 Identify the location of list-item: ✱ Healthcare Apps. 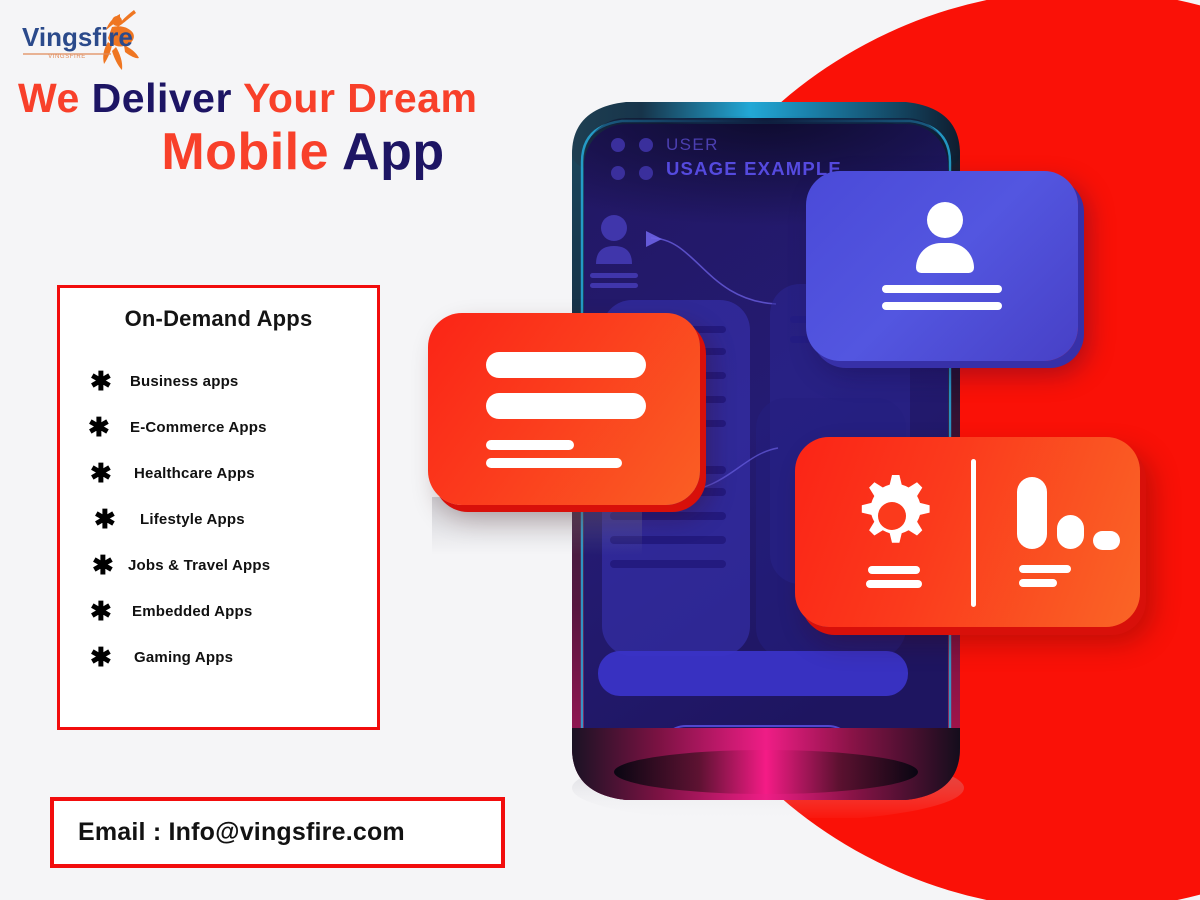
(230, 473).